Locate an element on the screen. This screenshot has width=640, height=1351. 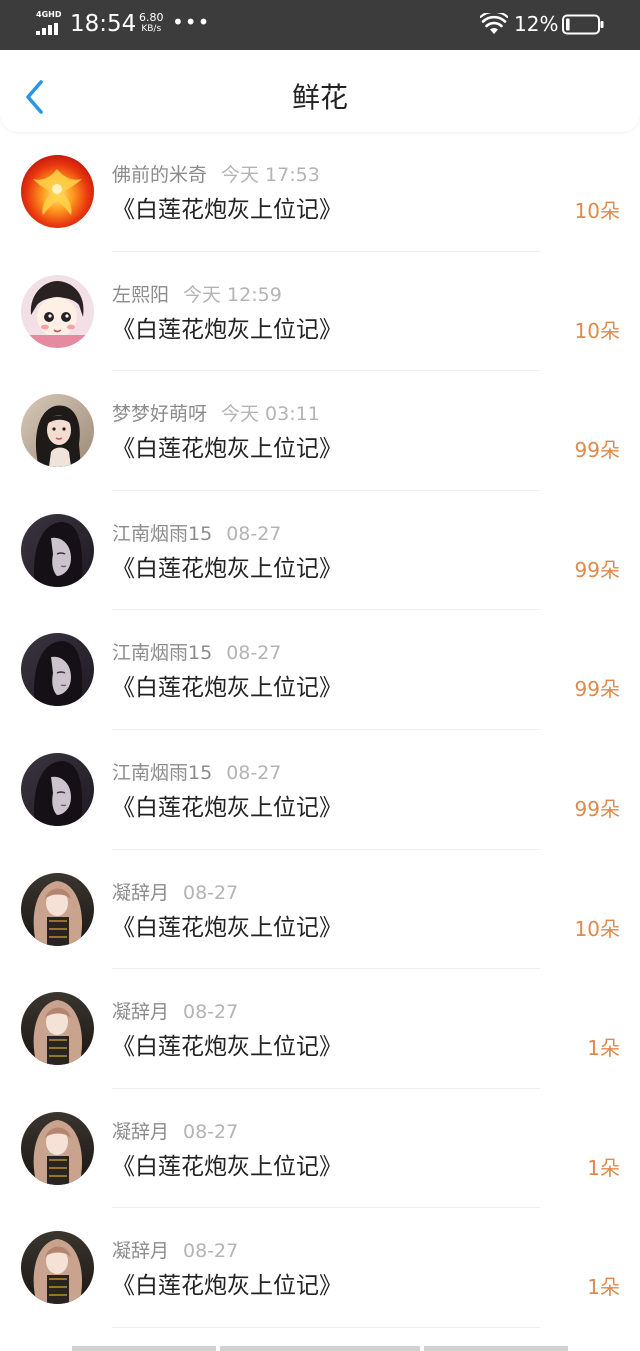
network-speed: 6.80 KB/s is located at coordinates (151, 23).